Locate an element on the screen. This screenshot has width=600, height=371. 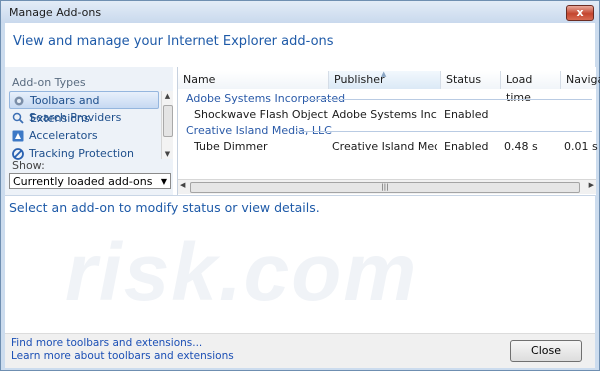
scroll-thumb is located at coordinates (168, 121).